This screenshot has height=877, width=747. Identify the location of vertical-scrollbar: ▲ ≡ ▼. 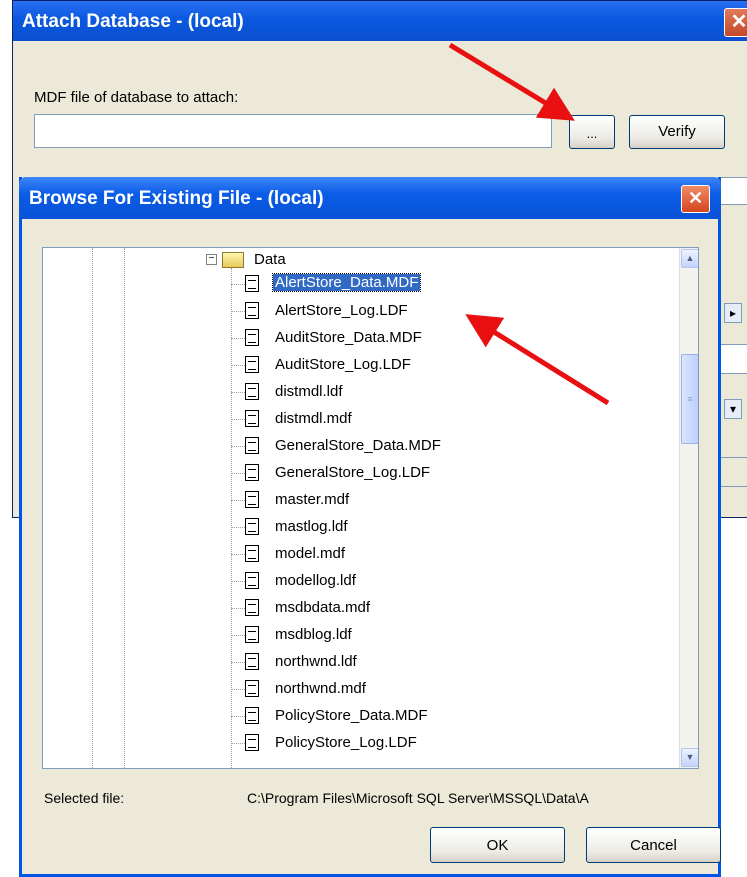
(688, 508).